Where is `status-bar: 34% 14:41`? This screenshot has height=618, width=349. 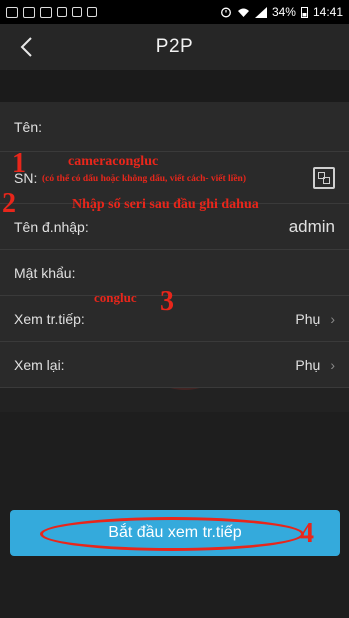
status-bar: 34% 14:41 is located at coordinates (174, 12).